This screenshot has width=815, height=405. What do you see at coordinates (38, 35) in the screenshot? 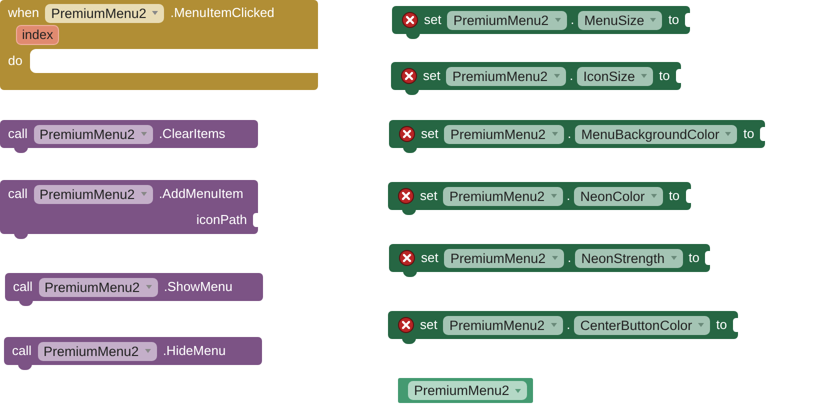
I see `parameter-chip: index` at bounding box center [38, 35].